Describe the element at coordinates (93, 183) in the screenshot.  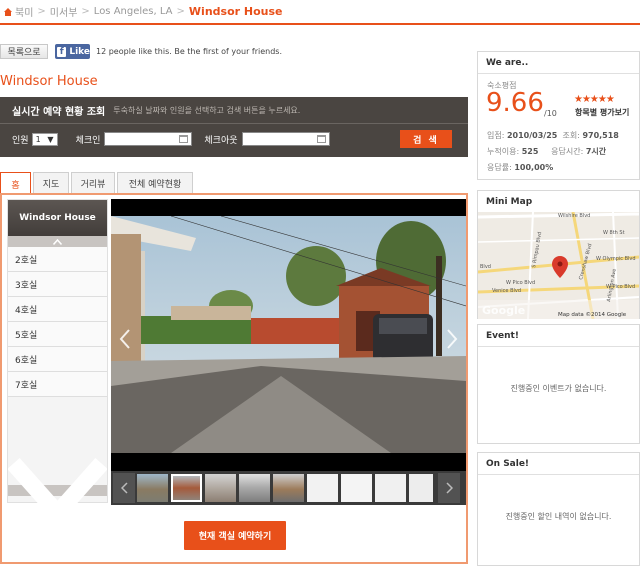
I see `tab-street-view: 거리뷰` at that location.